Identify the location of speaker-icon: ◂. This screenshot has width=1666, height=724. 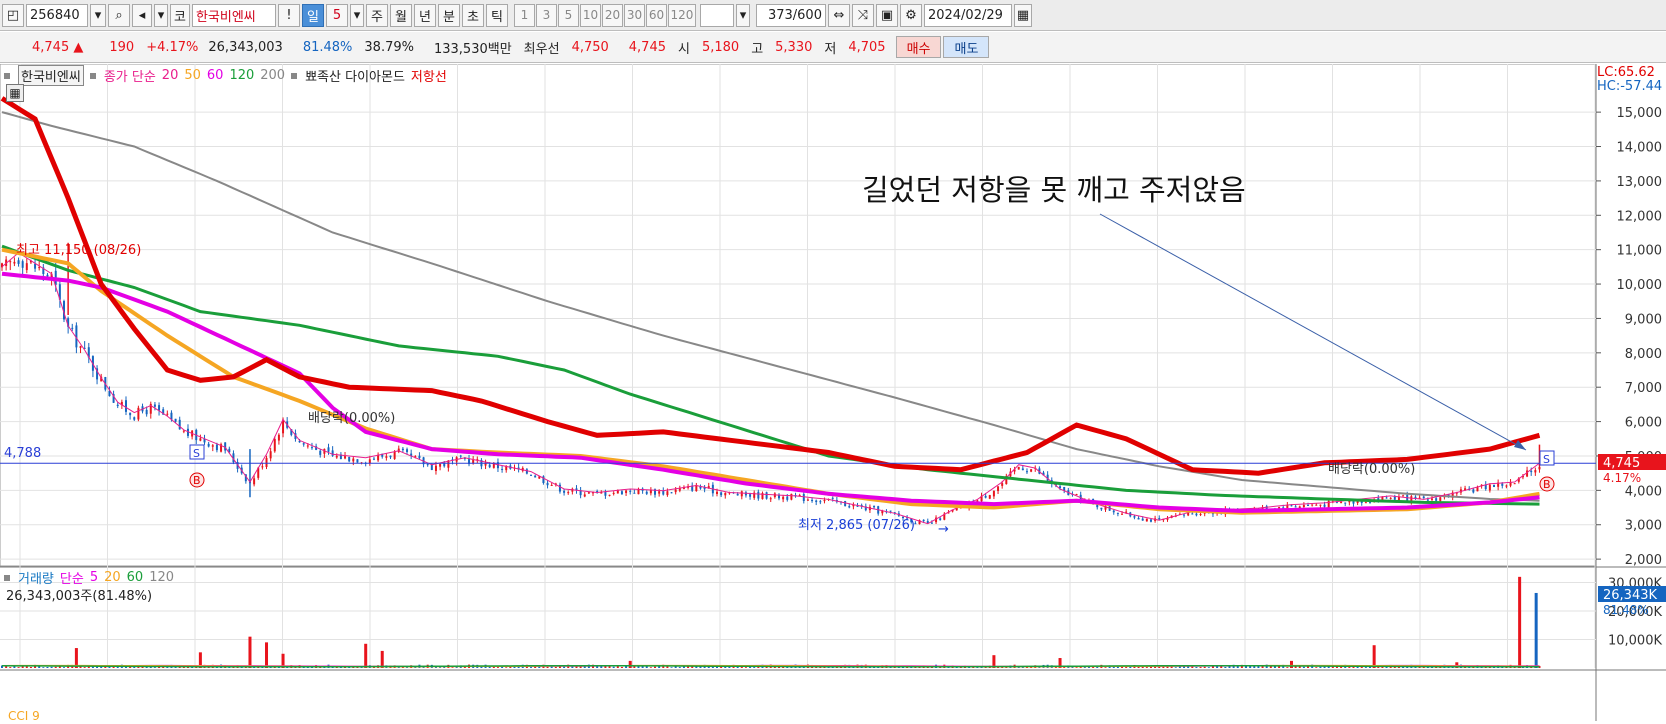
(142, 15).